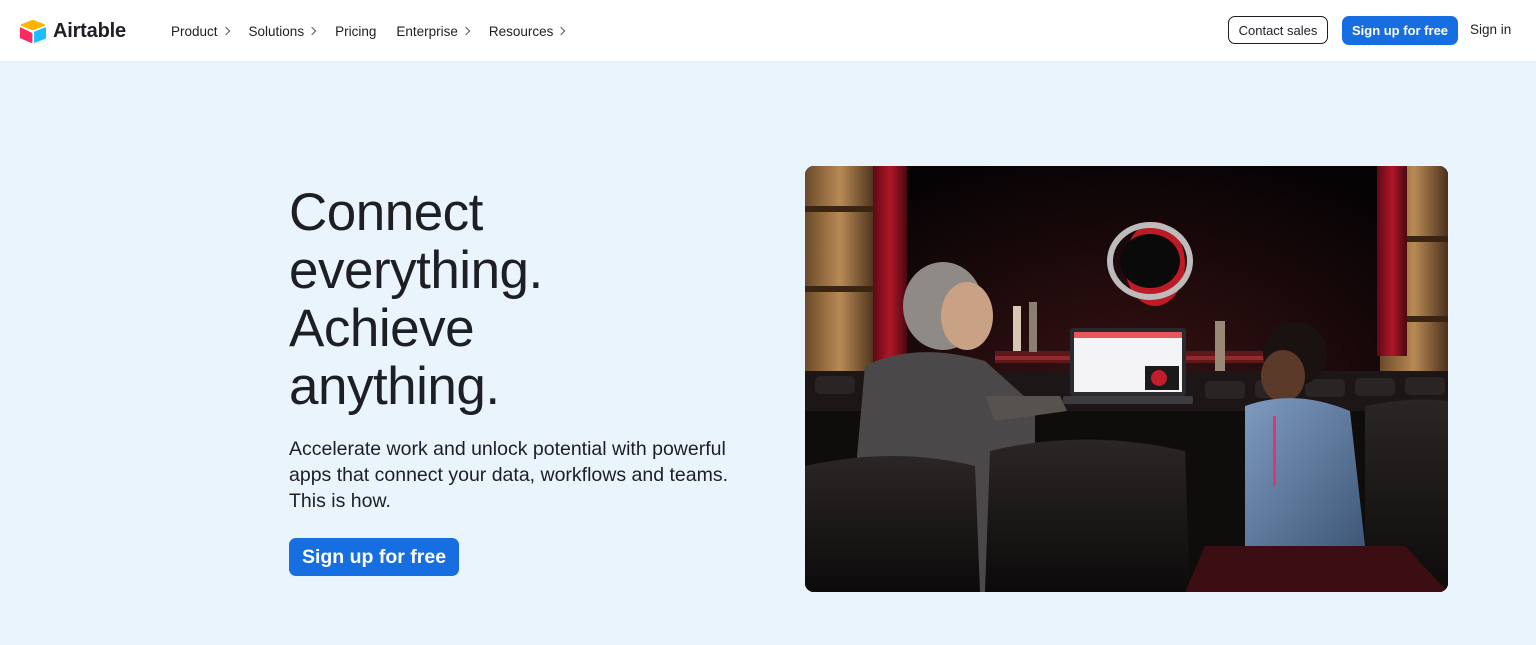 This screenshot has height=645, width=1536. What do you see at coordinates (386, 212) in the screenshot?
I see `headline-line: Connect` at bounding box center [386, 212].